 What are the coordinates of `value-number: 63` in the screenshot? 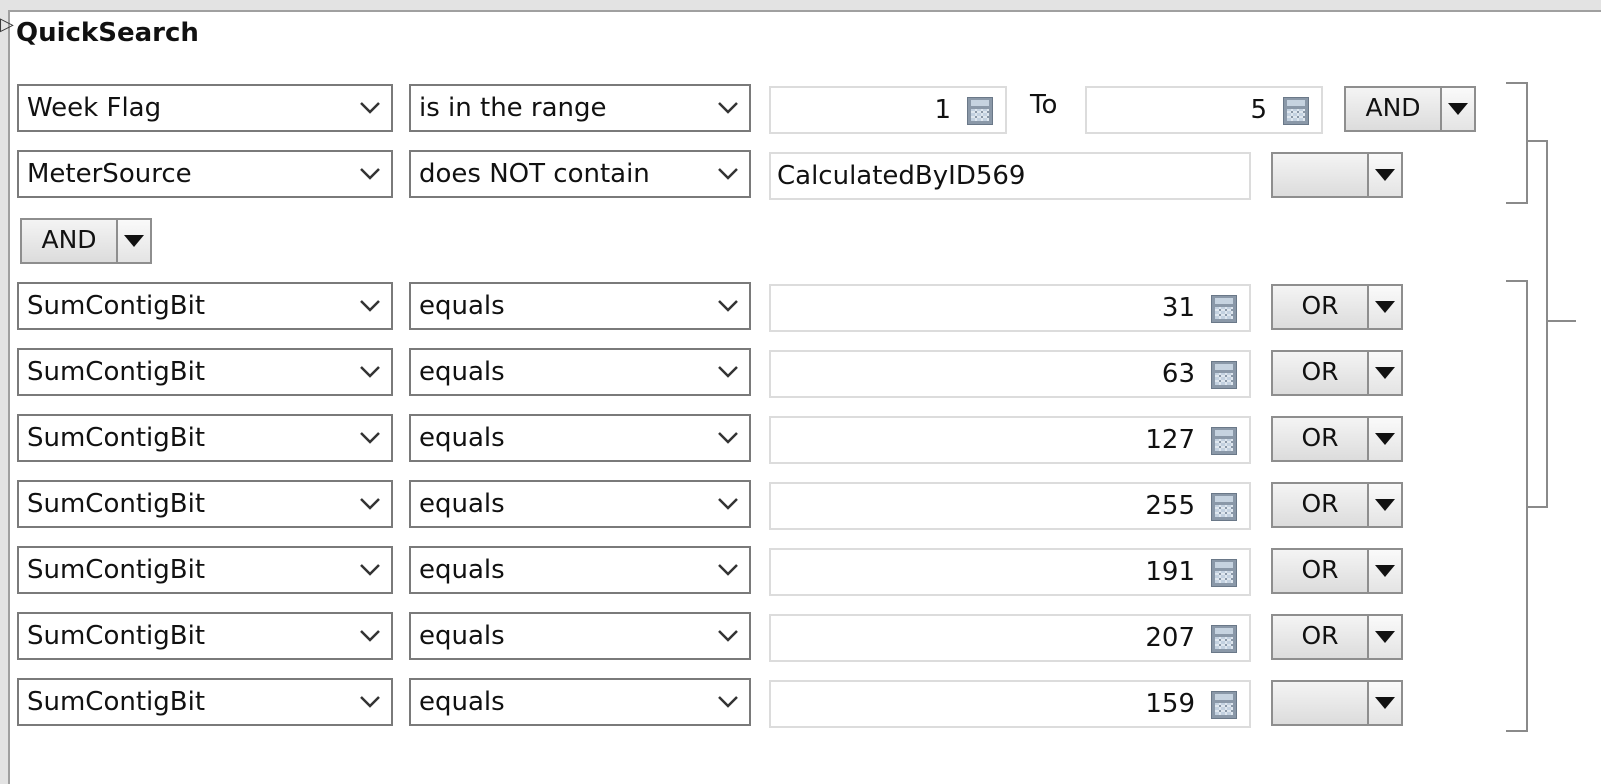 It's located at (1178, 374).